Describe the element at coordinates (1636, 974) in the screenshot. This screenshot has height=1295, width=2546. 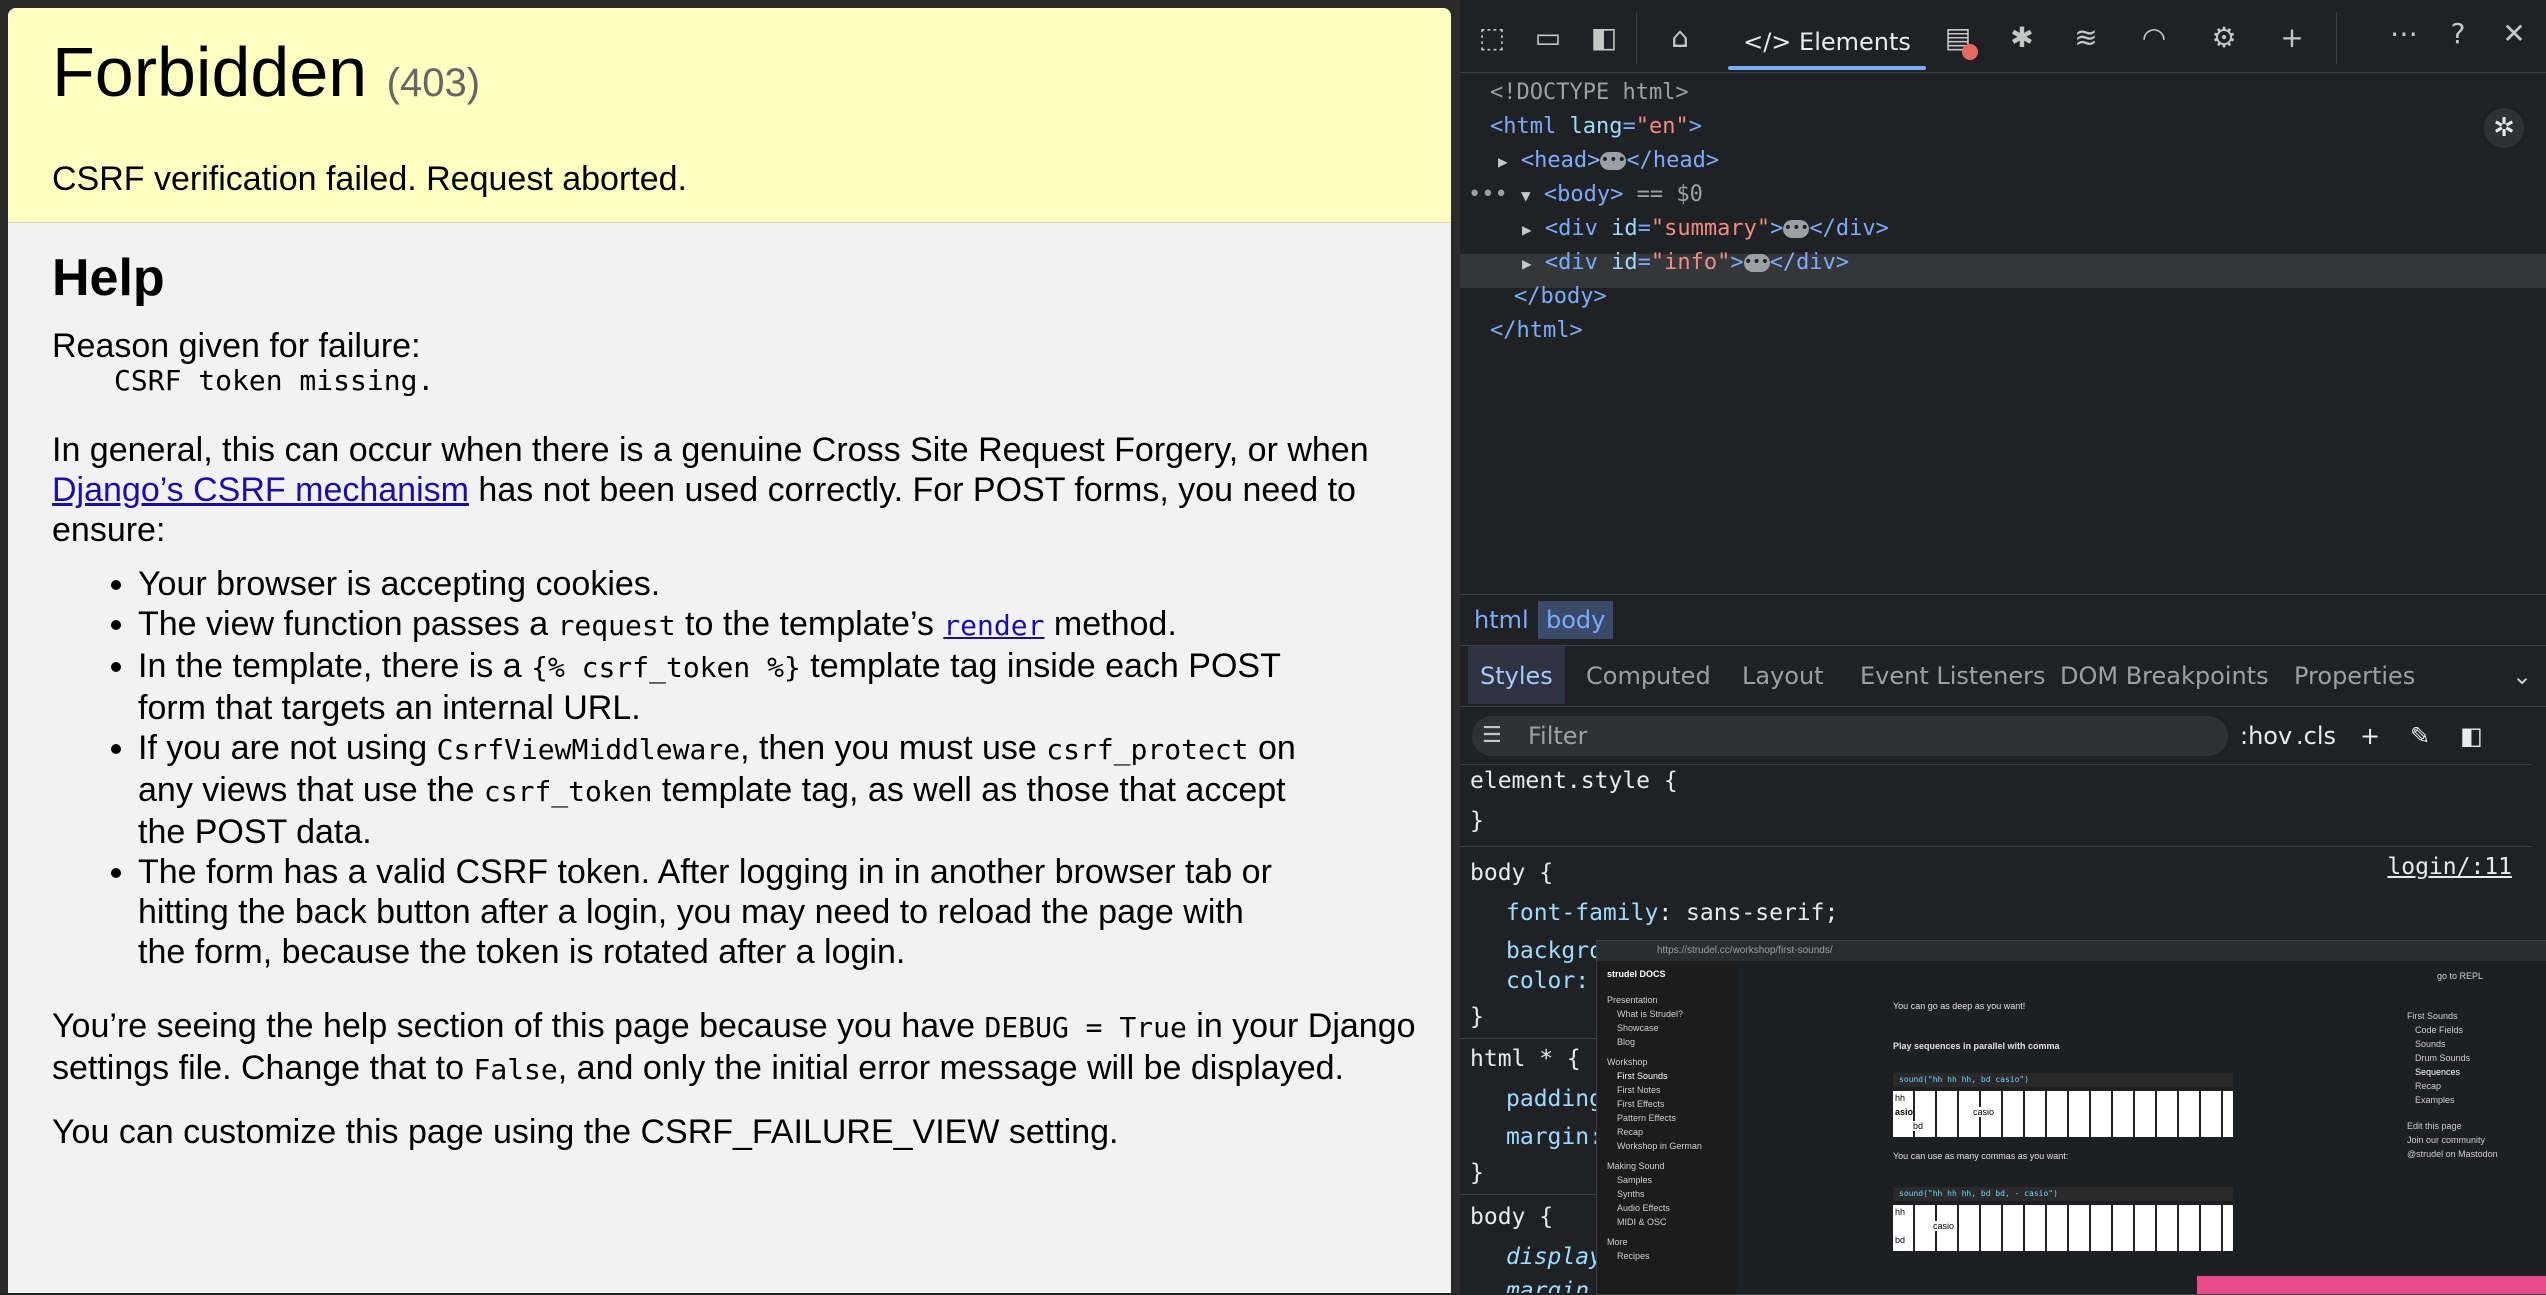
I see `thumbnail-brand: strudel DOCS` at that location.